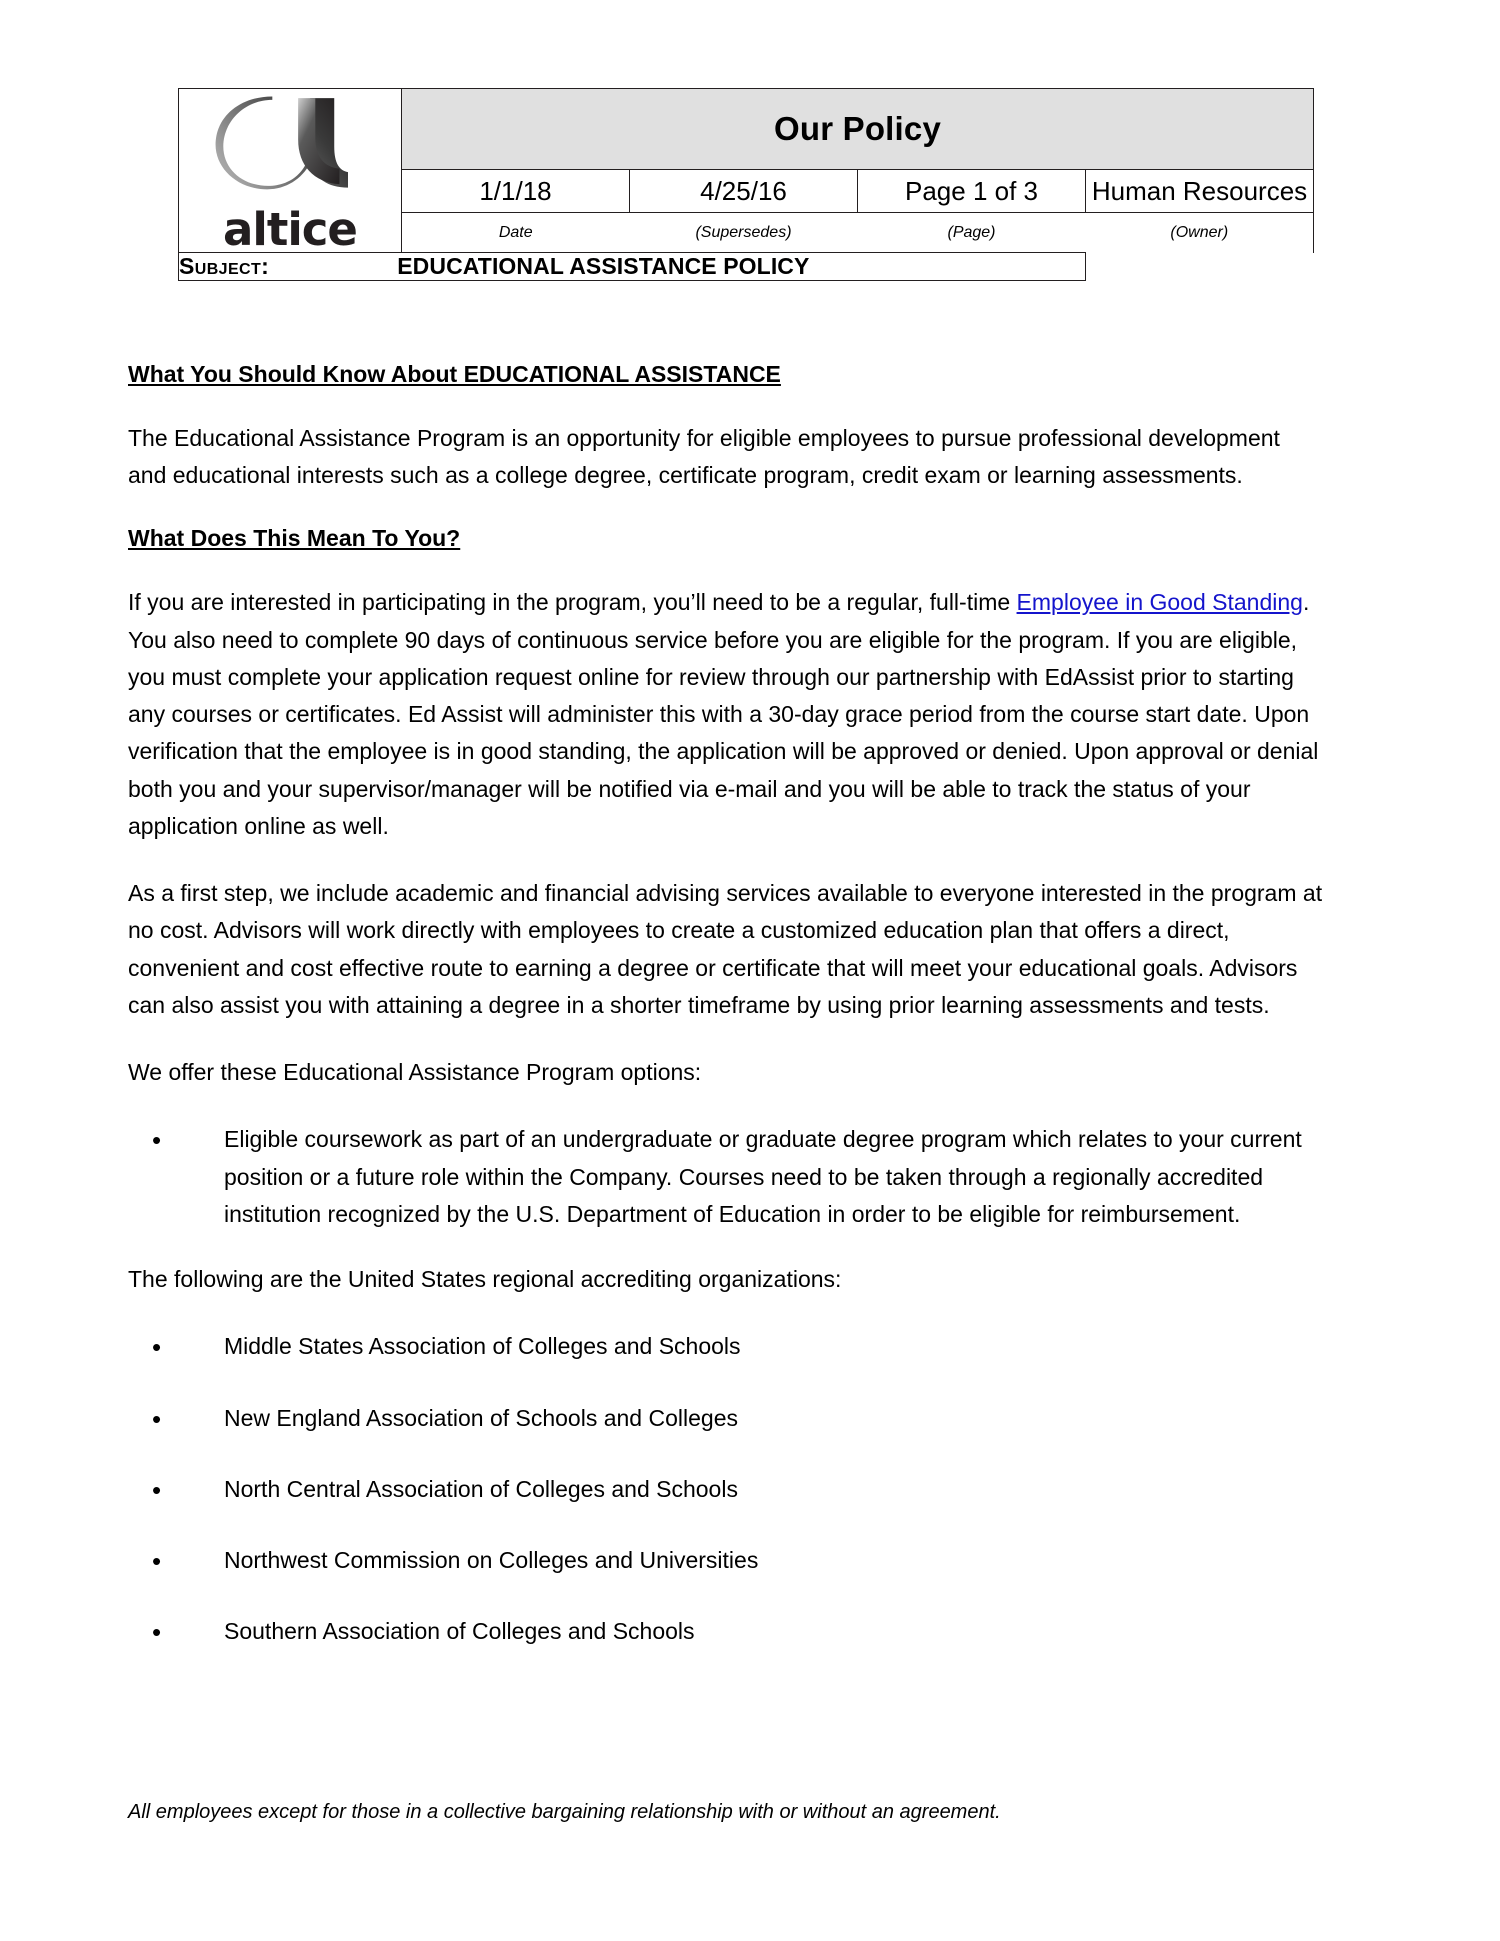 This screenshot has width=1500, height=1941. I want to click on header-value-date: 1/1/18, so click(515, 191).